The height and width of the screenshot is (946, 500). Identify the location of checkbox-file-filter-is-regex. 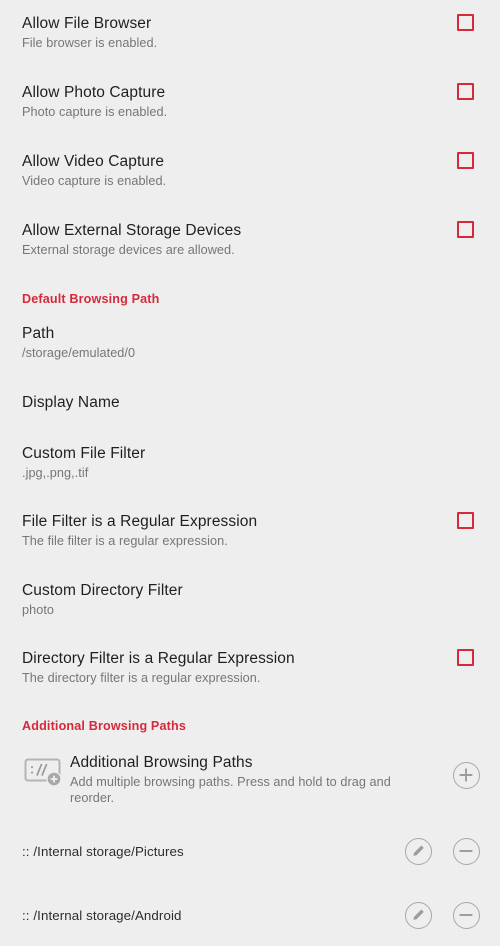
(465, 520).